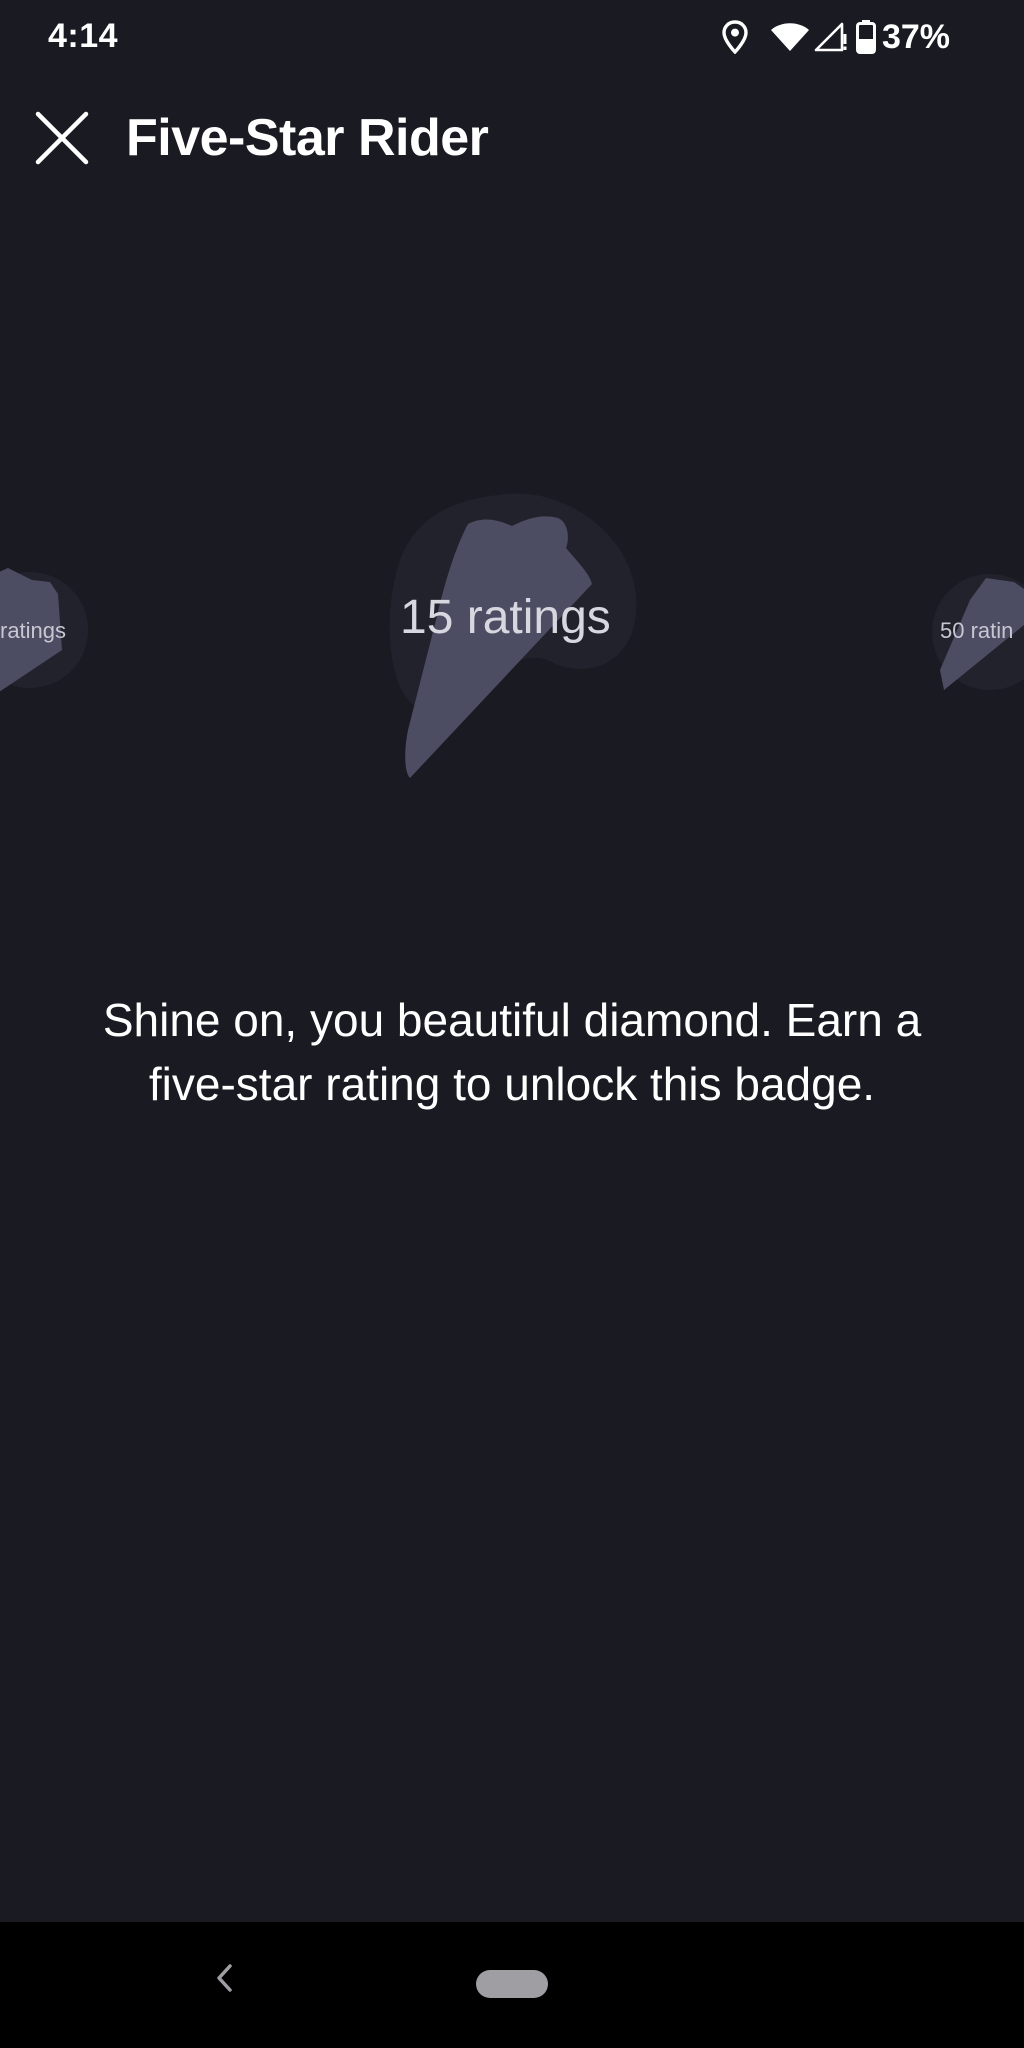  Describe the element at coordinates (33, 630) in the screenshot. I see `badge-previous-label: ratings` at that location.